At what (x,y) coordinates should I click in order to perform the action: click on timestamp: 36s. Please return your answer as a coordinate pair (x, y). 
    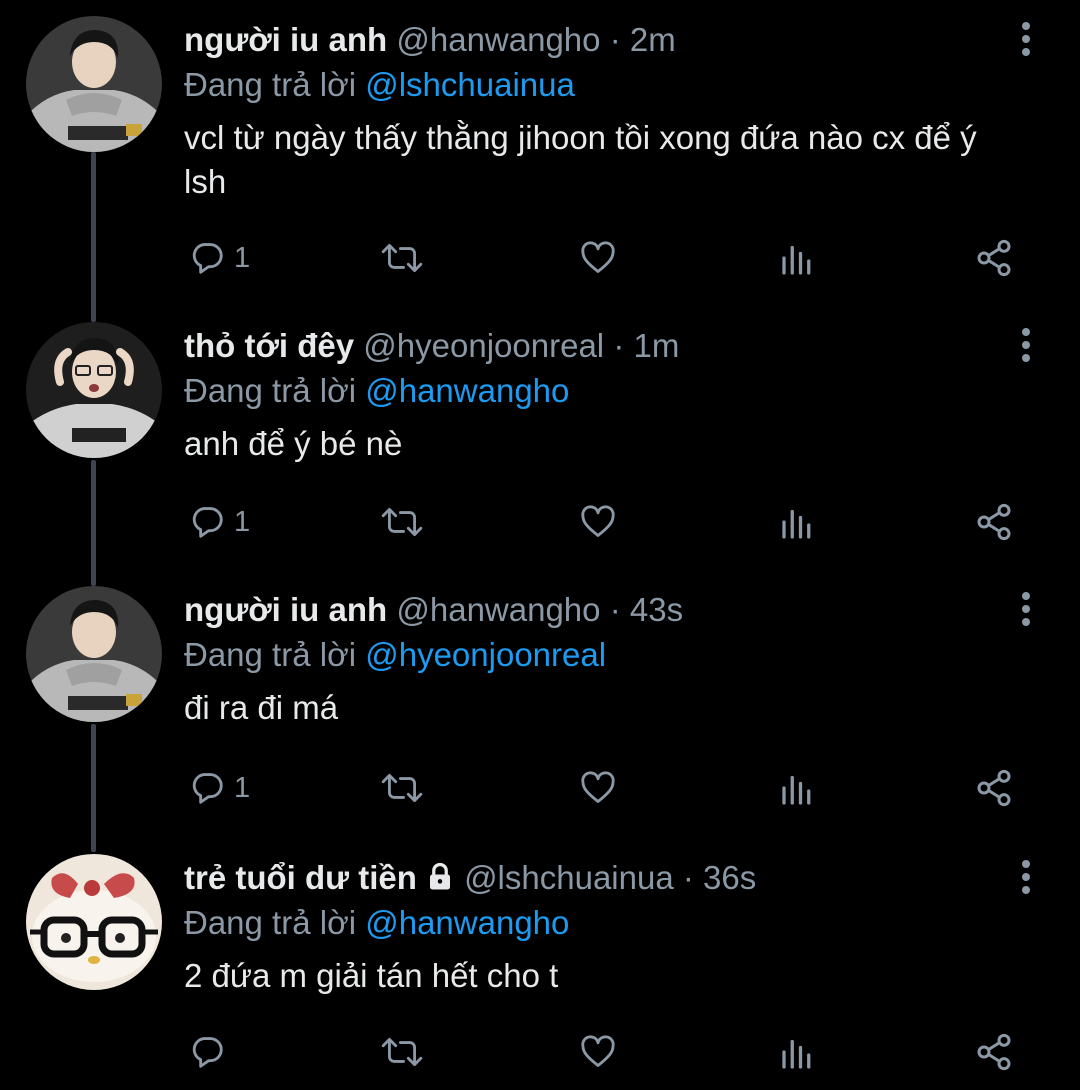
    Looking at the image, I should click on (729, 877).